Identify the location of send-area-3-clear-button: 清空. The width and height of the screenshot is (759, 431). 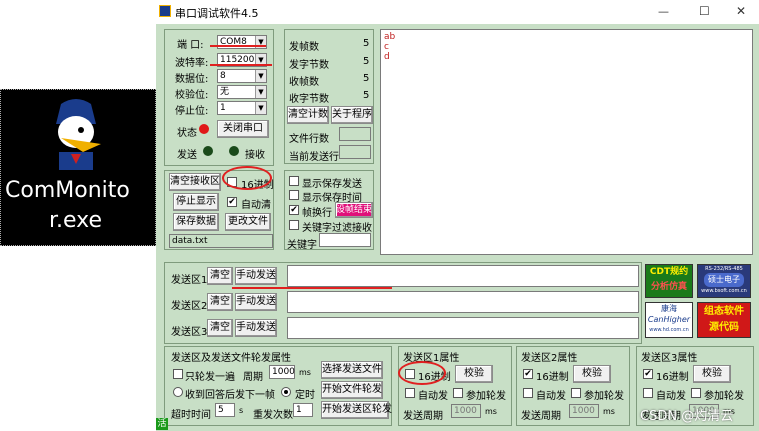
(220, 328).